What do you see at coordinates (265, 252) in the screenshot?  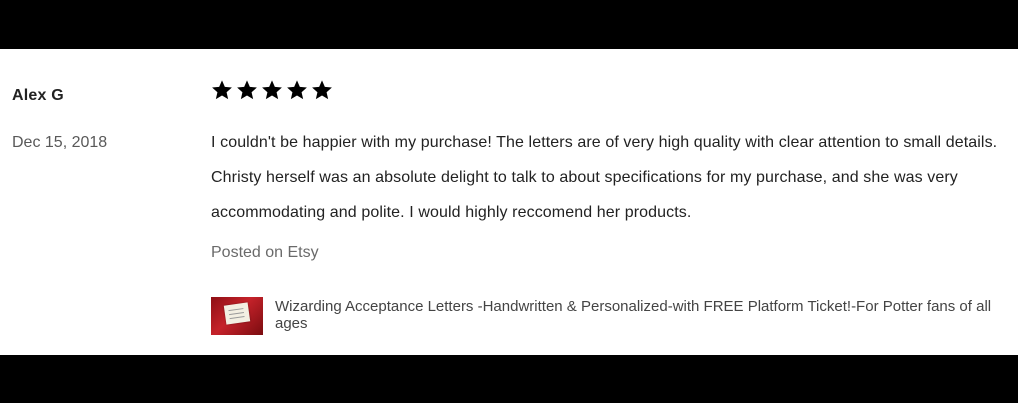 I see `posted-on-label: Posted on Etsy` at bounding box center [265, 252].